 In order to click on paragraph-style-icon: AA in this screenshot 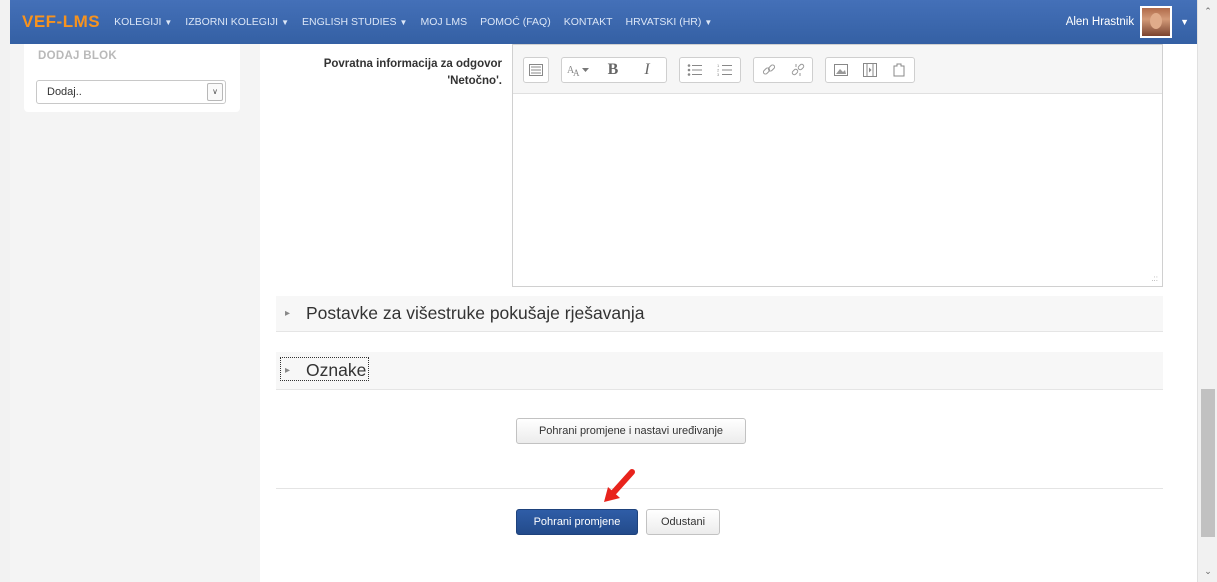, I will do `click(579, 70)`.